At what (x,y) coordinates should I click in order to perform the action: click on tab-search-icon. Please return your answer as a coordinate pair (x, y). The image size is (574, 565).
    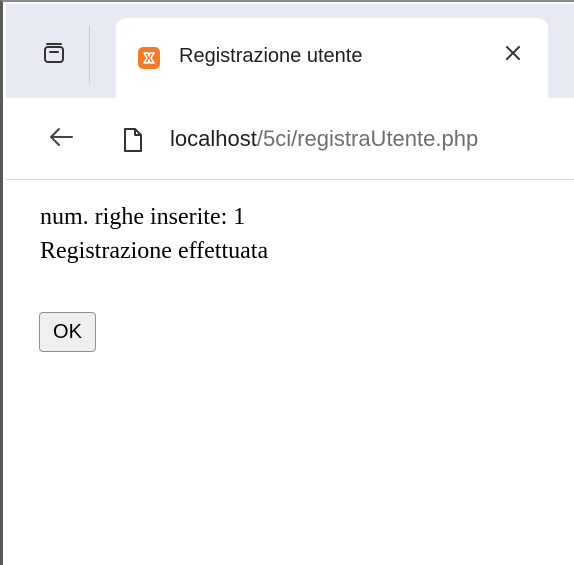
    Looking at the image, I should click on (54, 55).